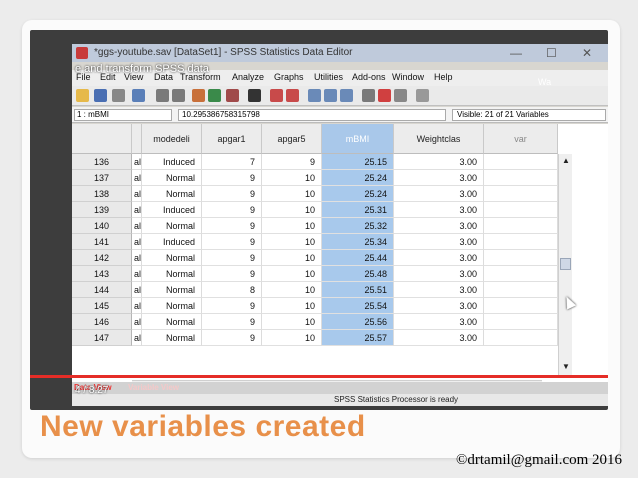 Image resolution: width=638 pixels, height=478 pixels. I want to click on menu-addons: Add-ons, so click(369, 77).